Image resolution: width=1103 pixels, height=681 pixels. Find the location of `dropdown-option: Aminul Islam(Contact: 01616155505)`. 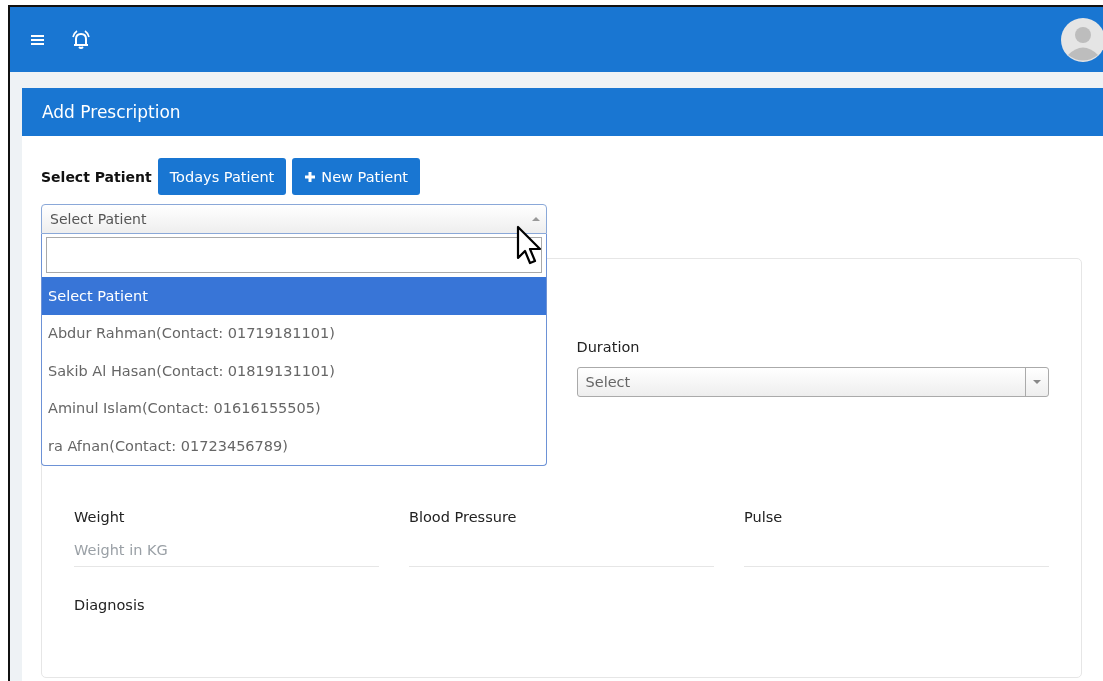

dropdown-option: Aminul Islam(Contact: 01616155505) is located at coordinates (294, 408).